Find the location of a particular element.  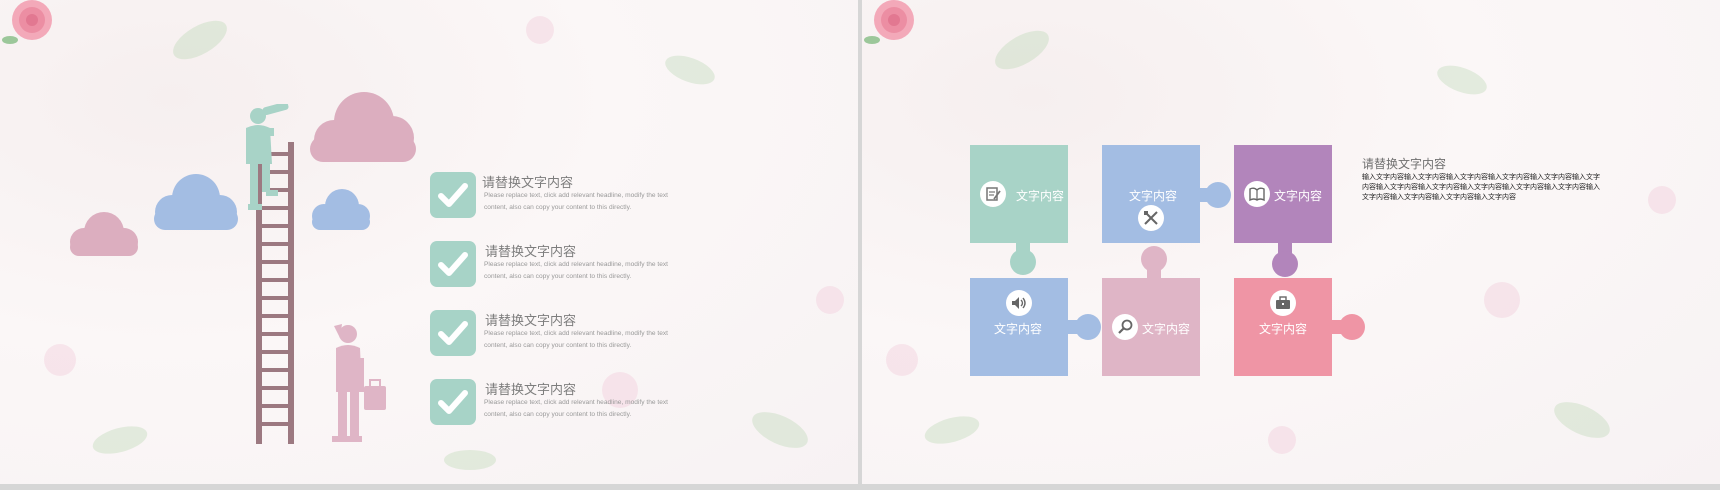

tools-icon is located at coordinates (1151, 218).